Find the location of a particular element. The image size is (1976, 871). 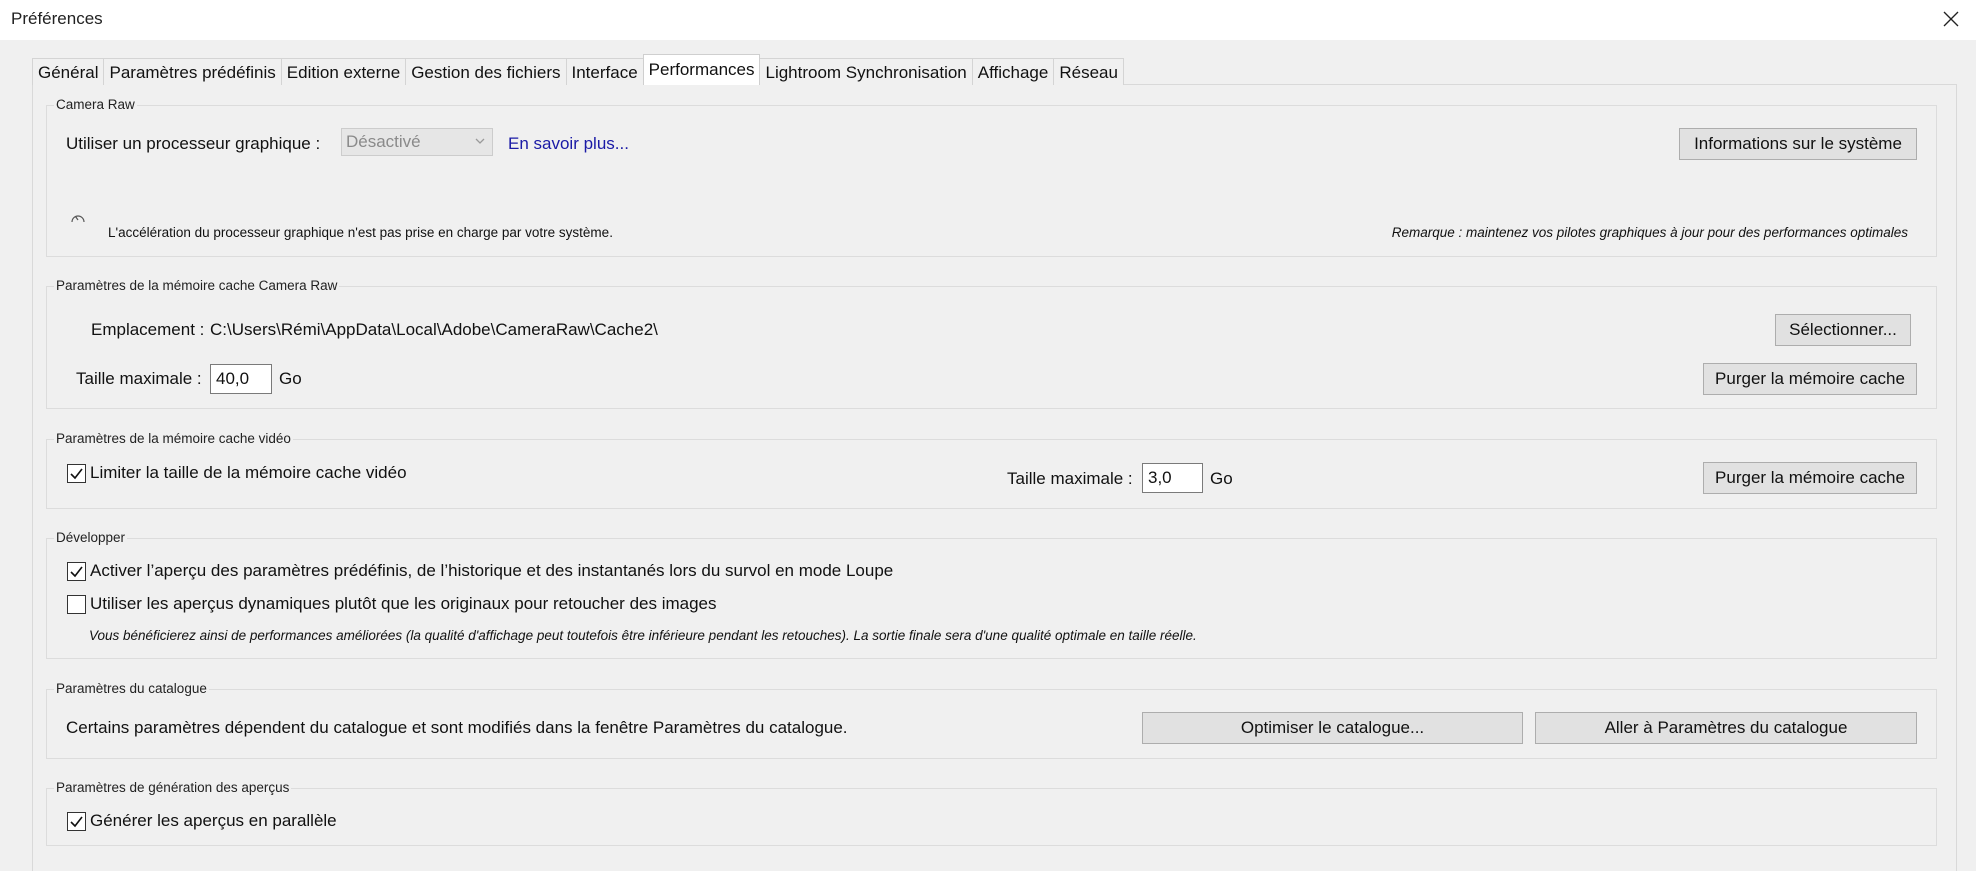

chevron-down-icon is located at coordinates (480, 141).